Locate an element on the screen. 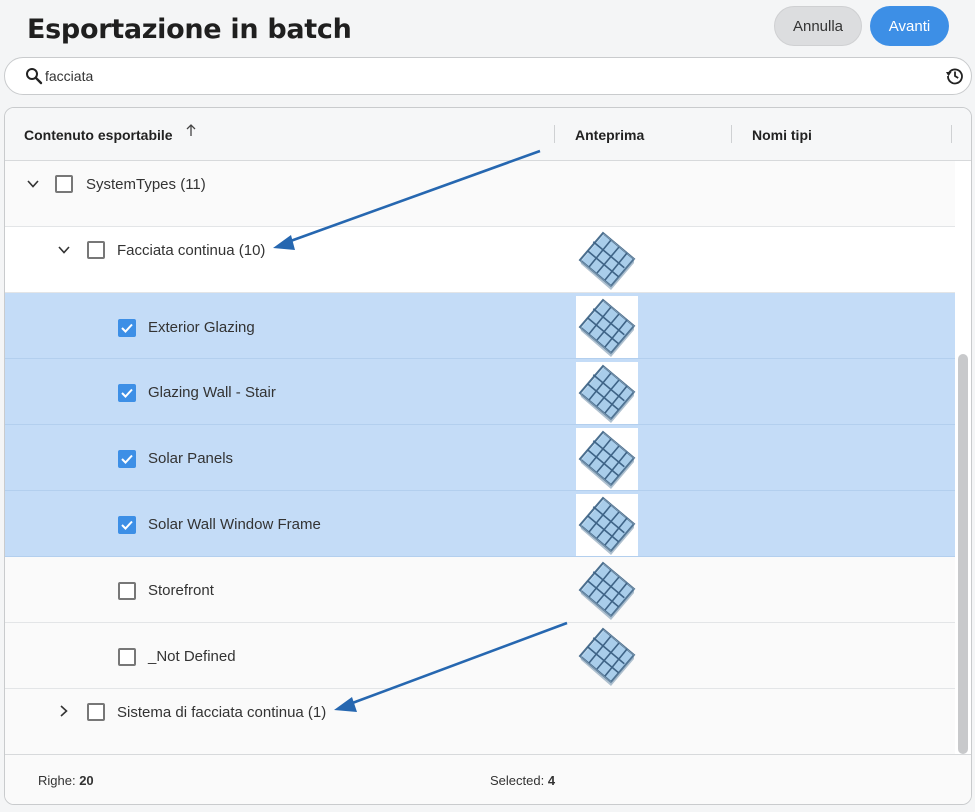  selected-count-value: 4 is located at coordinates (551, 780).